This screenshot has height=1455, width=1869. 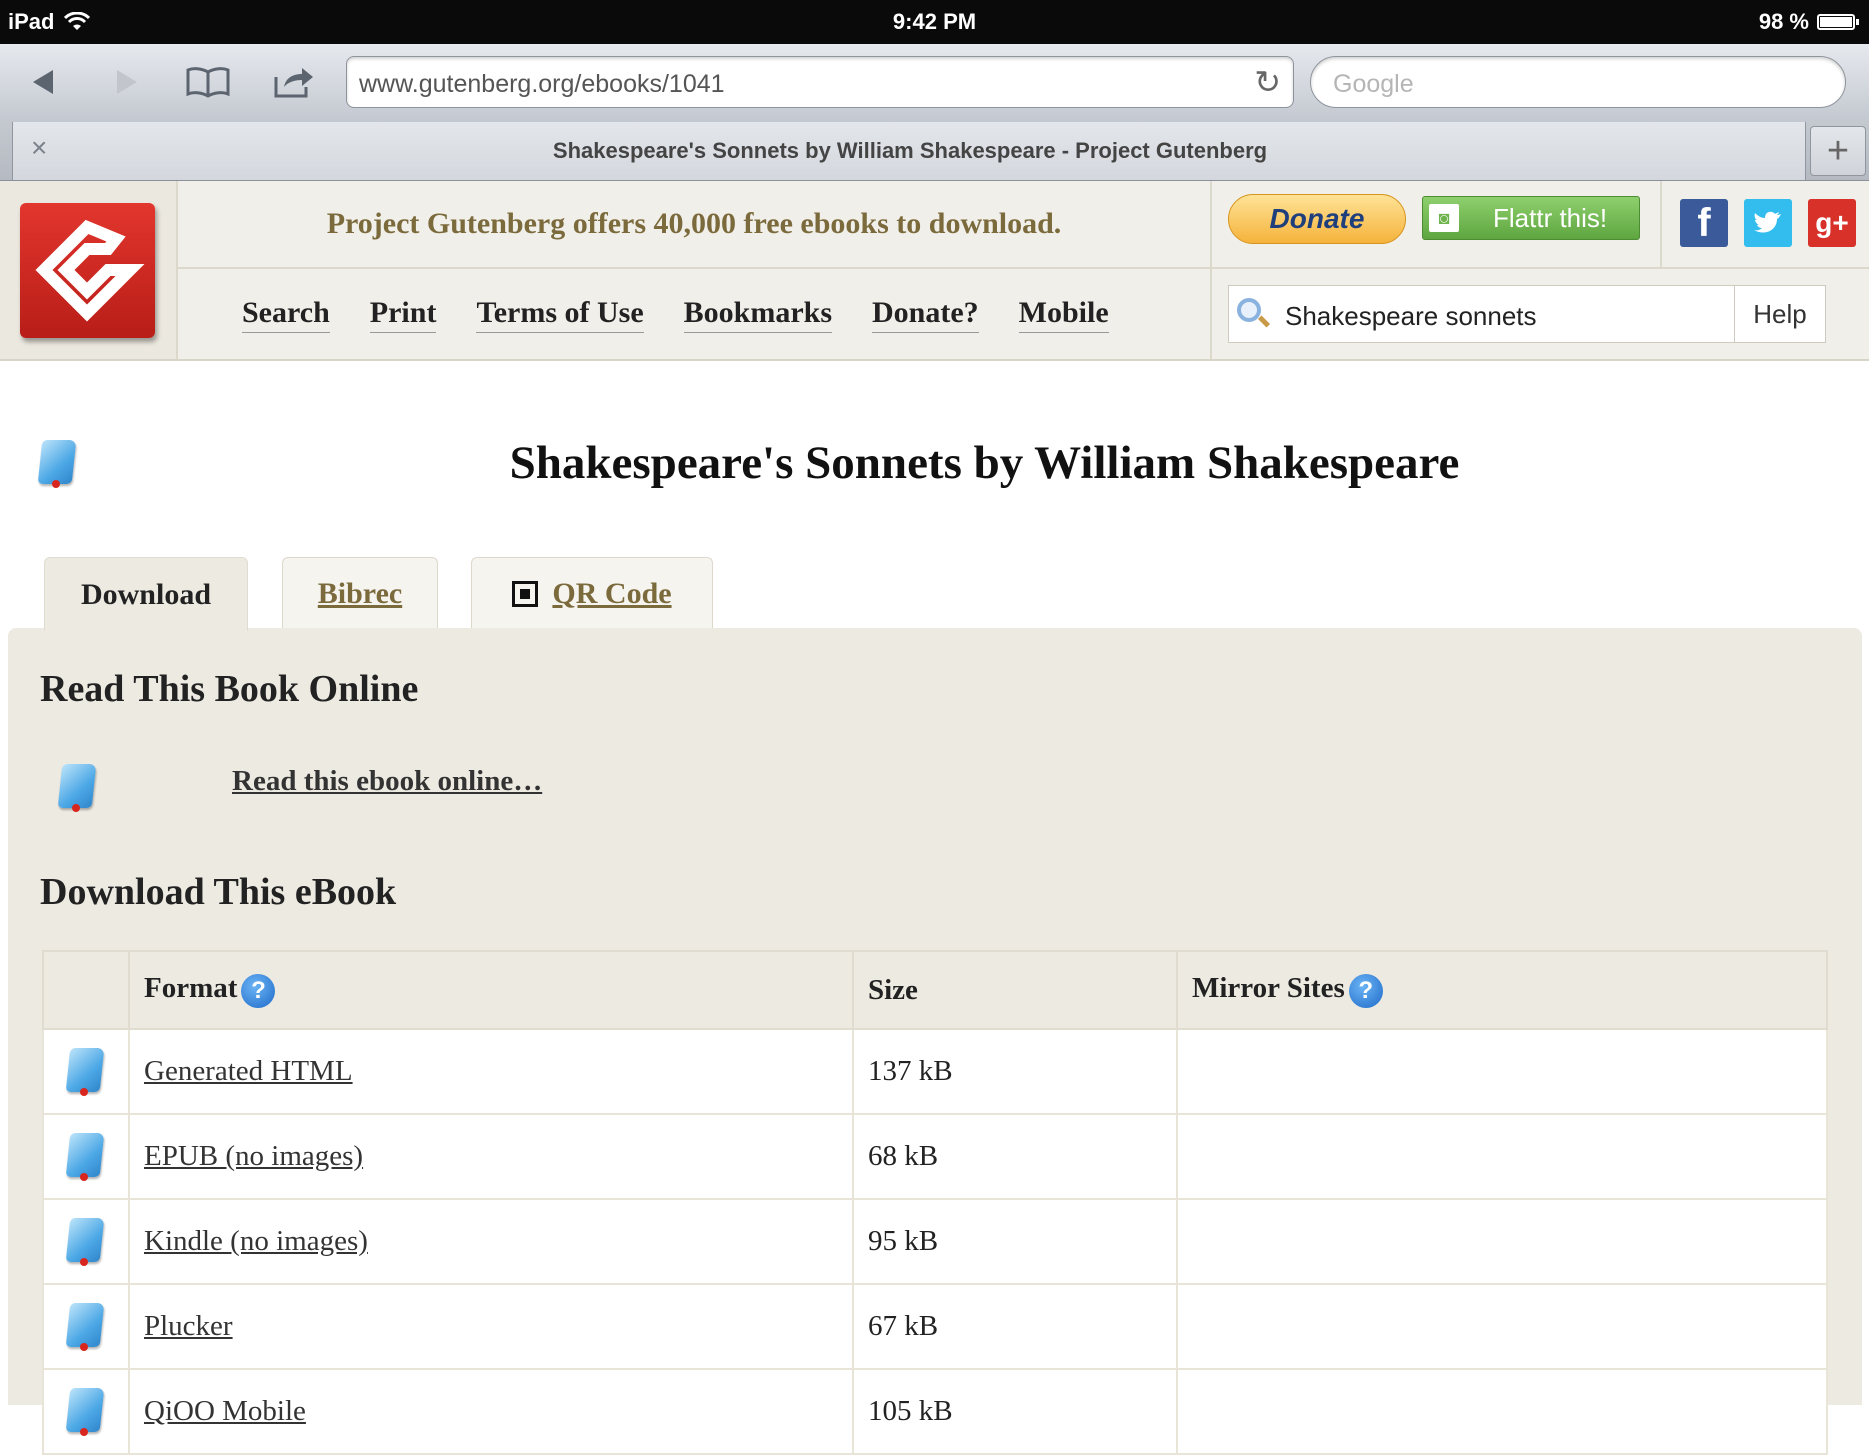 What do you see at coordinates (253, 1156) in the screenshot?
I see `format-link: EPUB (no images)` at bounding box center [253, 1156].